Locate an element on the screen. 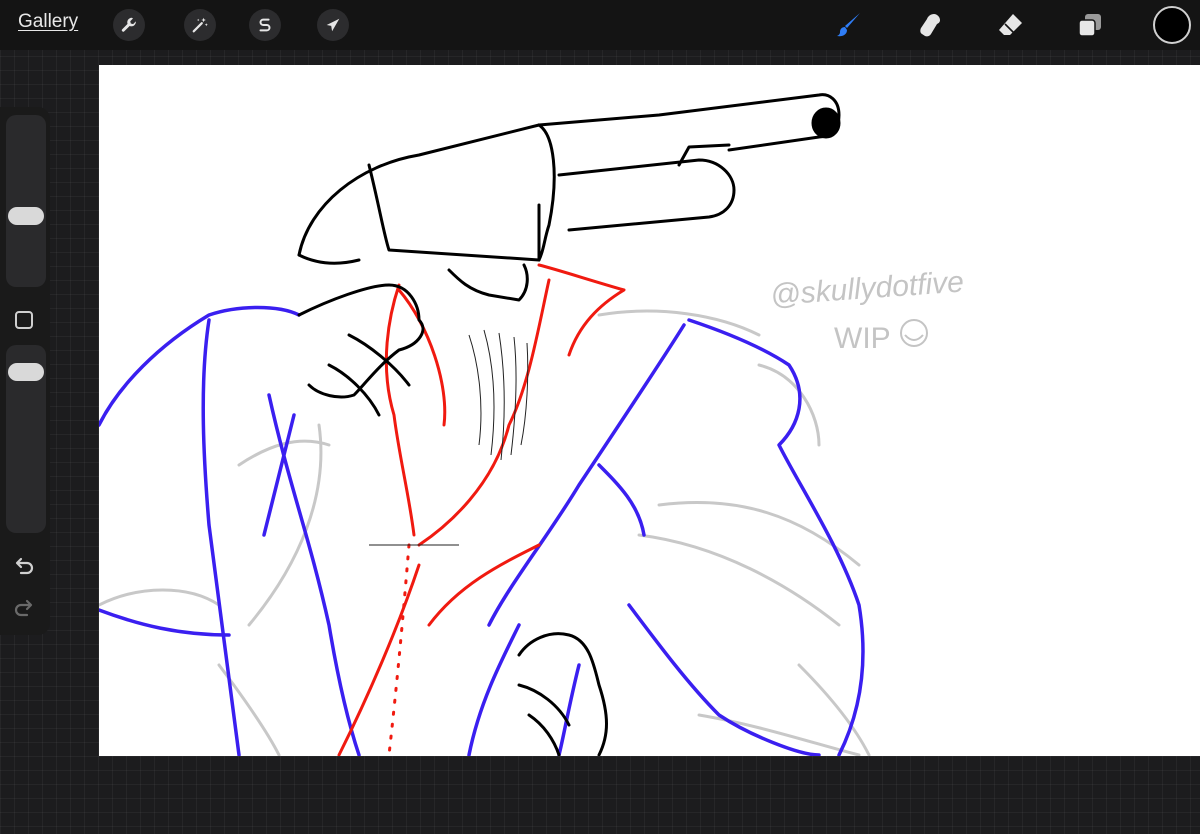  transform-arrow-icon is located at coordinates (333, 25).